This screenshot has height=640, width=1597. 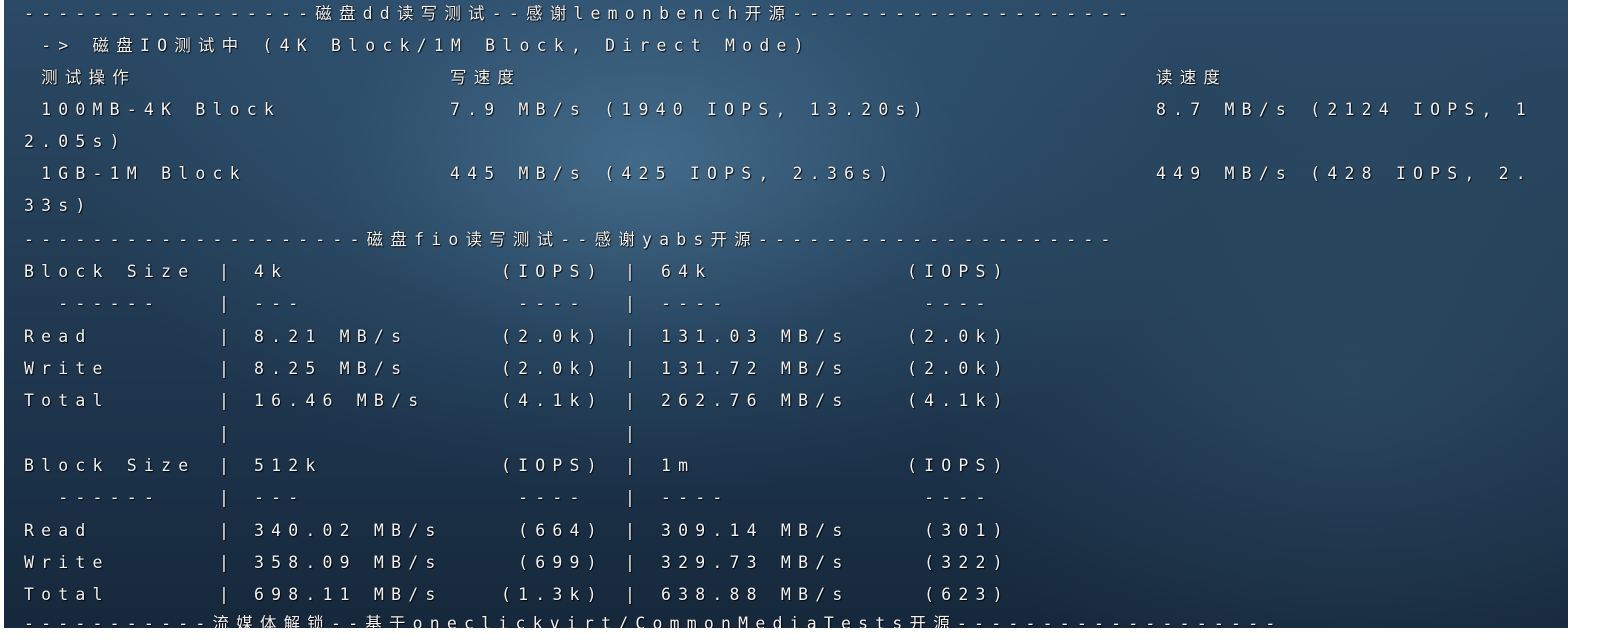 I want to click on fio-value-col1: 512k, so click(x=288, y=465).